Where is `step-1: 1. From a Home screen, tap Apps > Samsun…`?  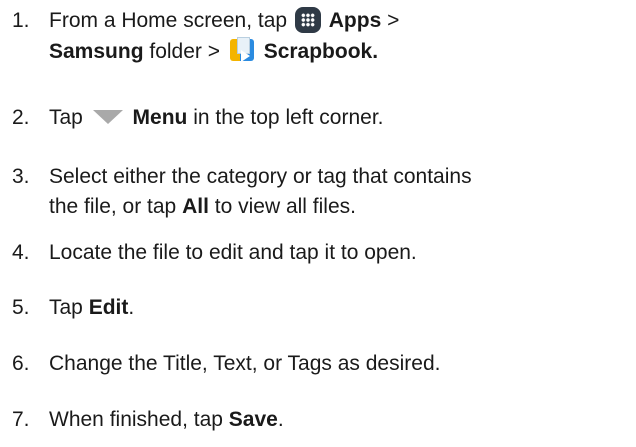
step-1: 1. From a Home screen, tap Apps > Samsun… is located at coordinates (321, 36).